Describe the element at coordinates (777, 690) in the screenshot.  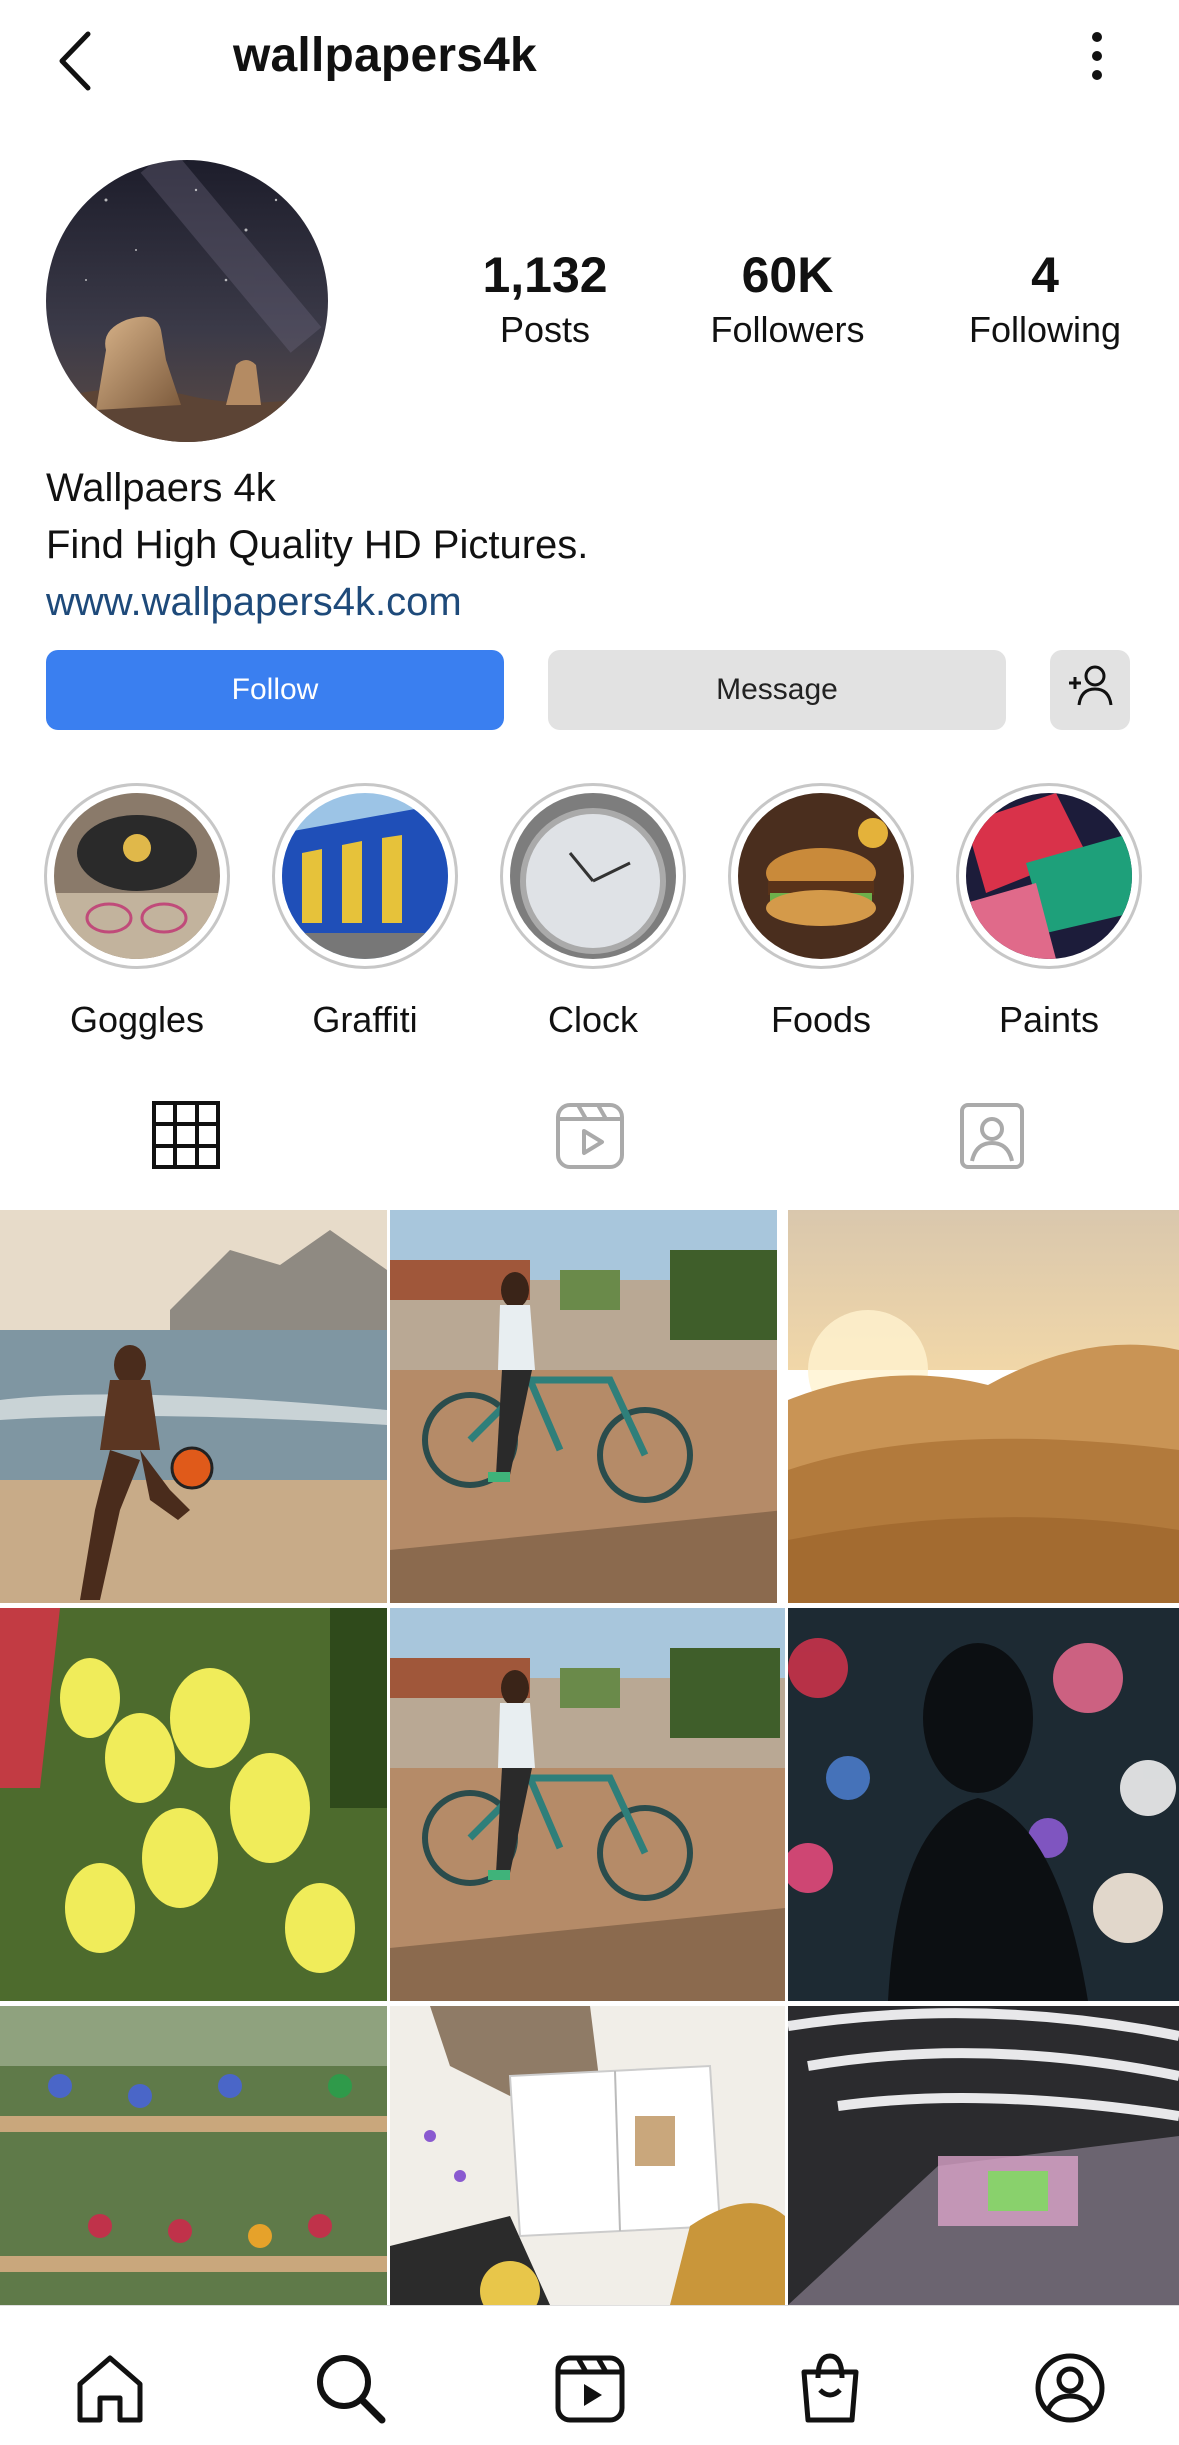
I see `message-button: Message` at that location.